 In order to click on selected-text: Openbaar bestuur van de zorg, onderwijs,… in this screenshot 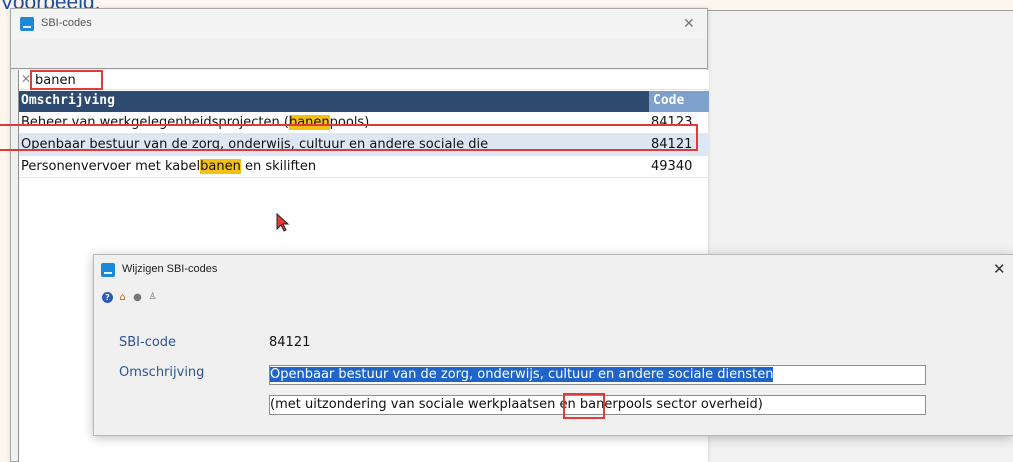, I will do `click(522, 374)`.